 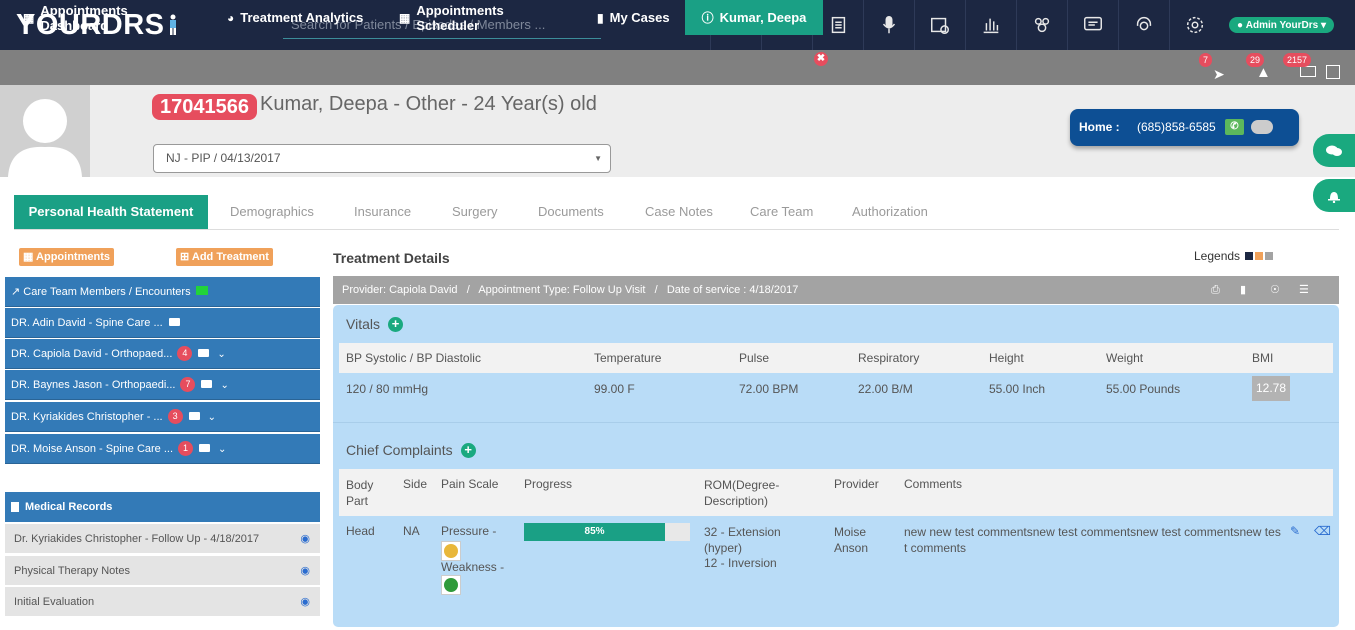 What do you see at coordinates (890, 212) in the screenshot?
I see `tab-authorization: Authorization` at bounding box center [890, 212].